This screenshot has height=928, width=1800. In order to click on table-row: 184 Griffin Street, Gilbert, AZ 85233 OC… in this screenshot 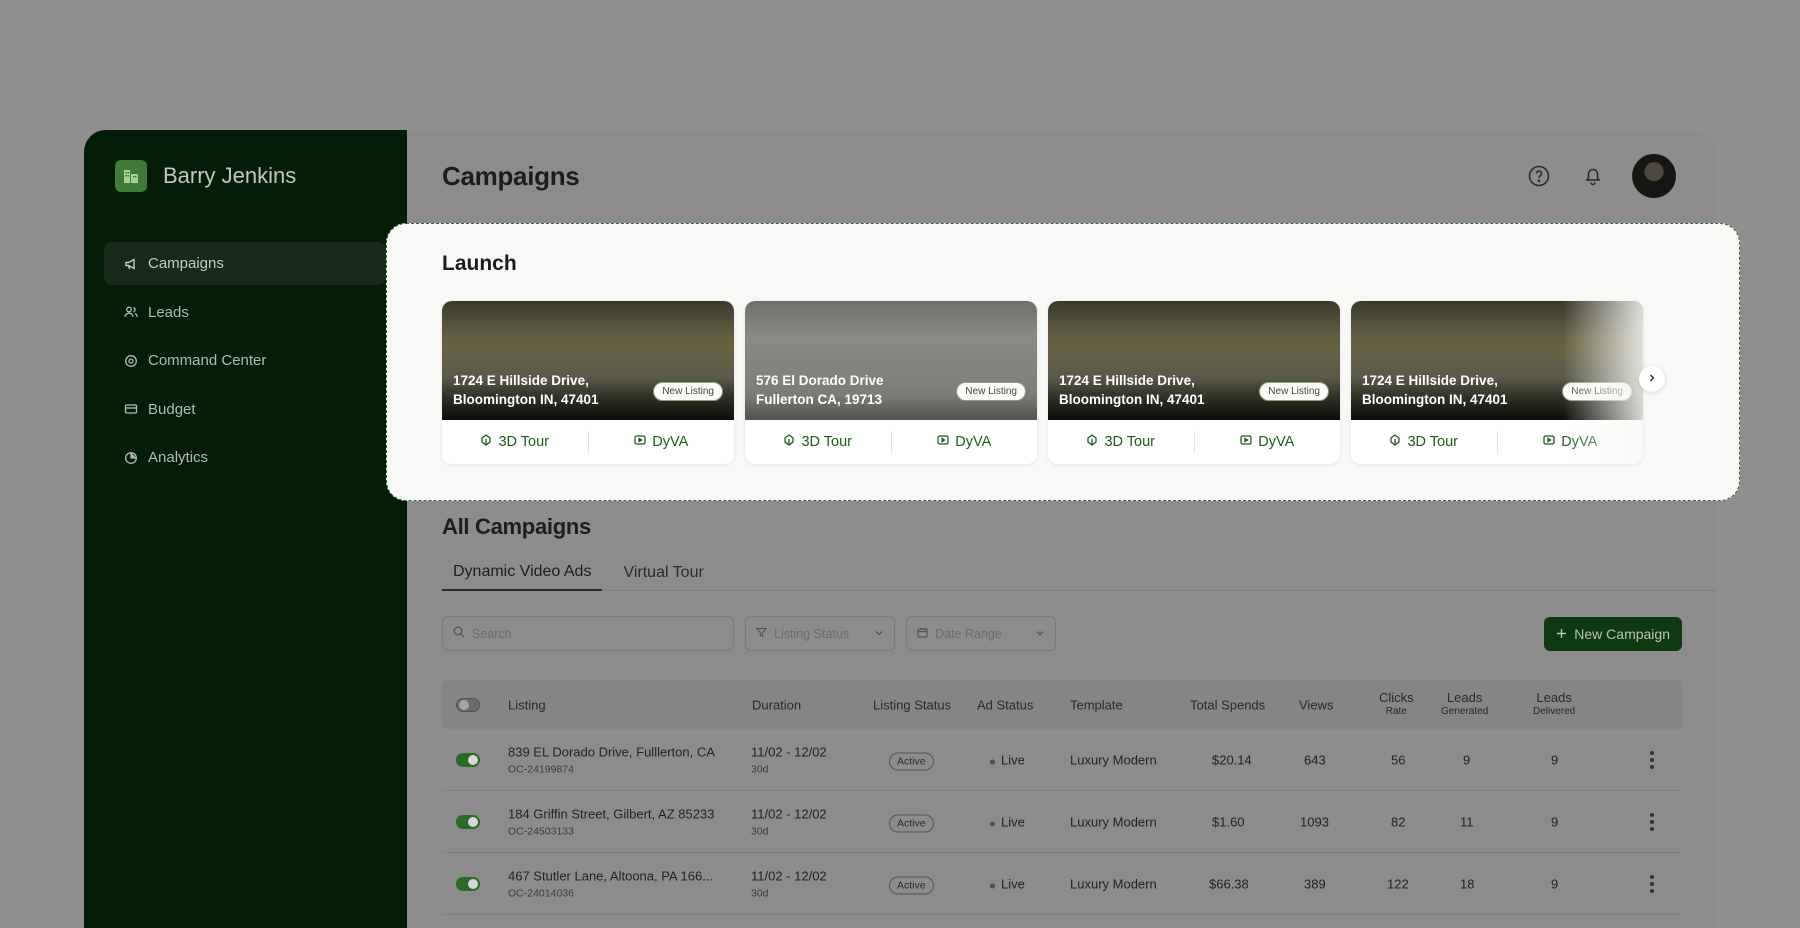, I will do `click(1062, 822)`.